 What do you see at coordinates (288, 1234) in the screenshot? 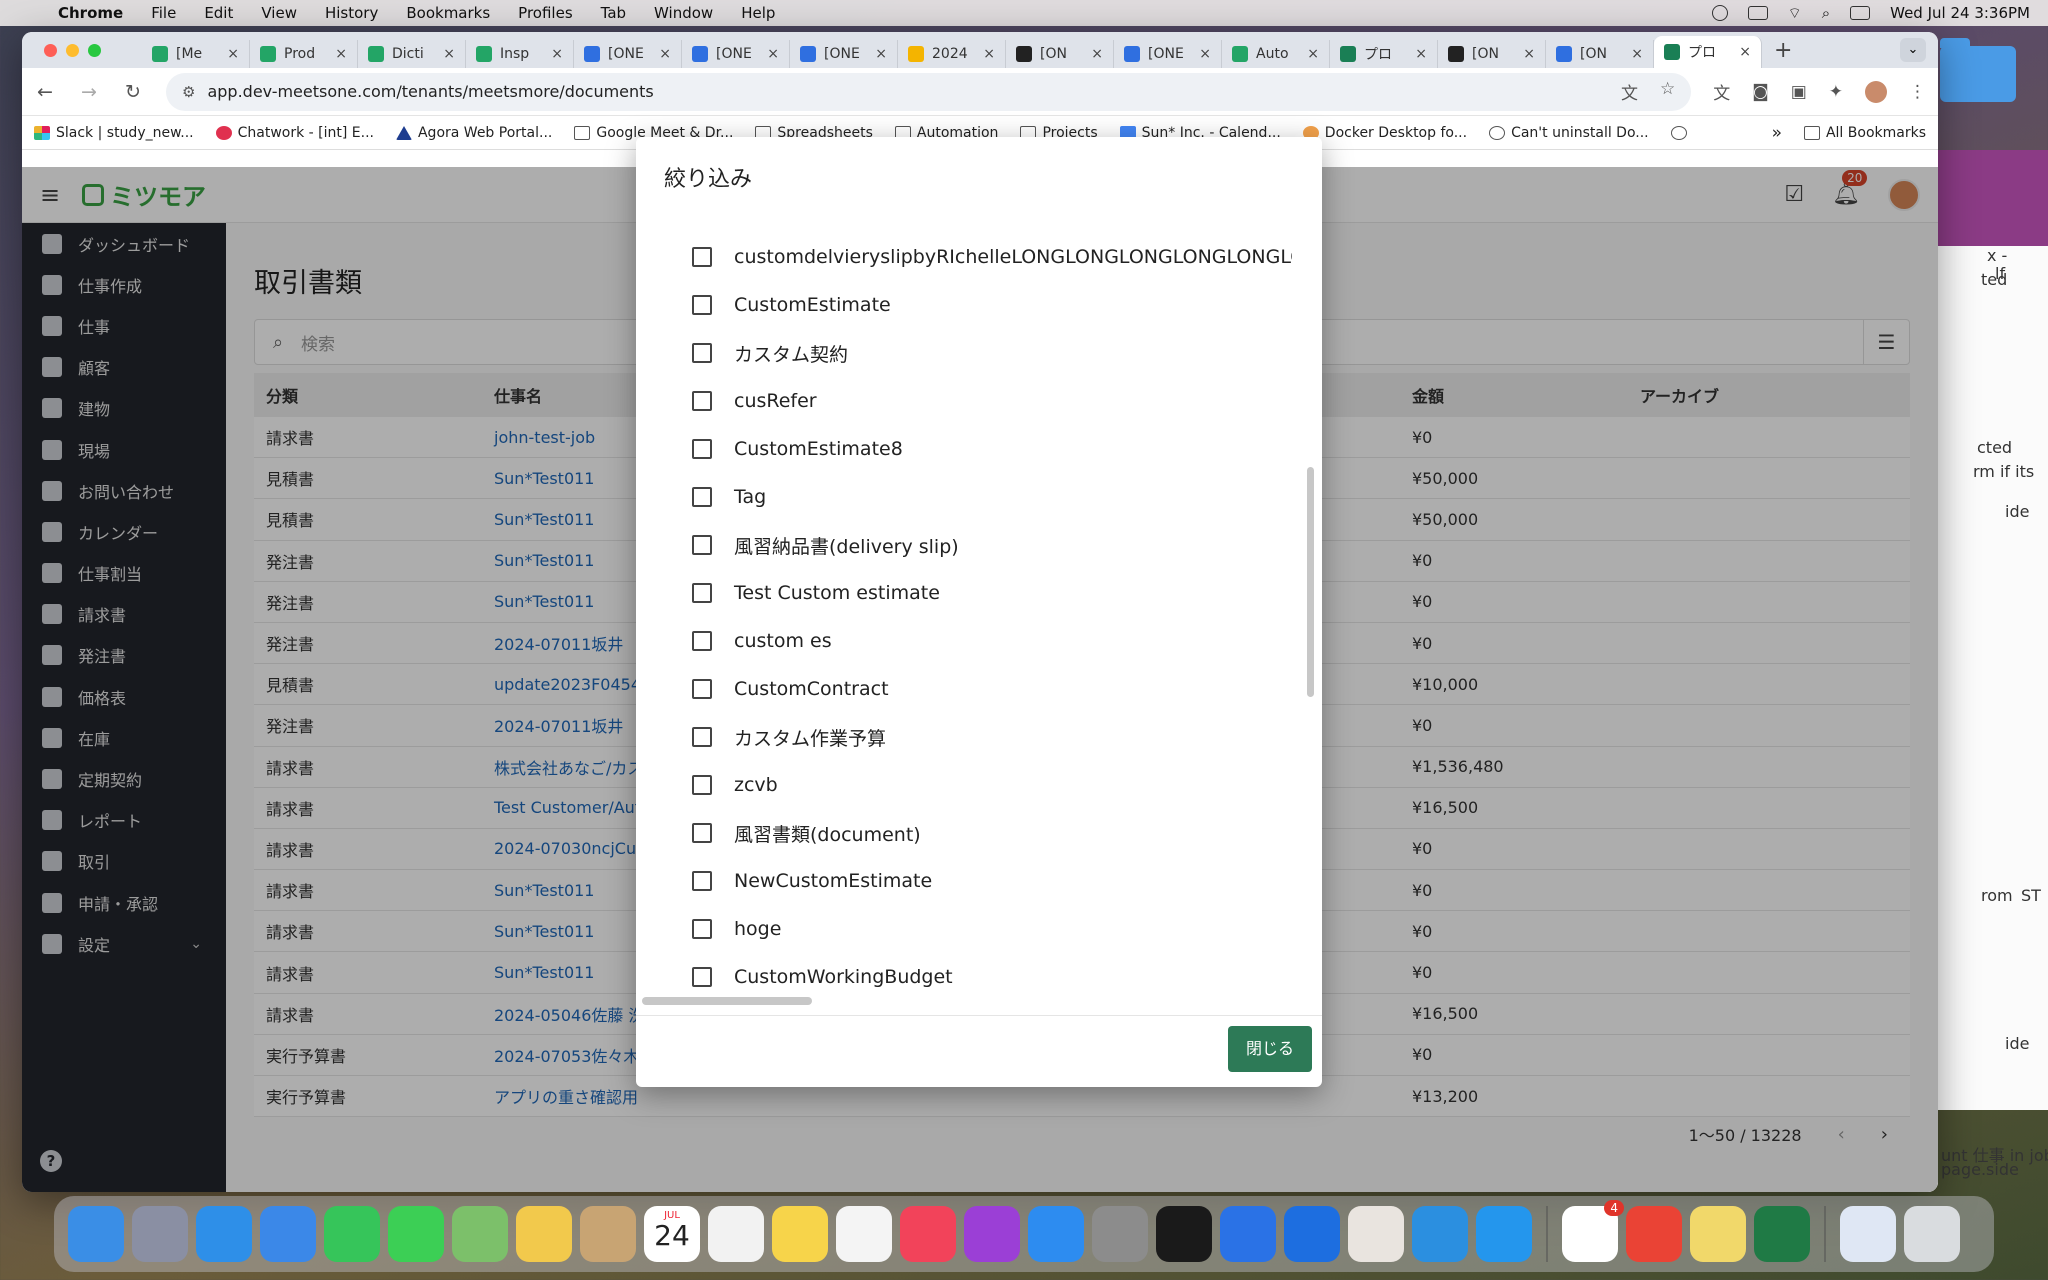
I see `mail-icon` at bounding box center [288, 1234].